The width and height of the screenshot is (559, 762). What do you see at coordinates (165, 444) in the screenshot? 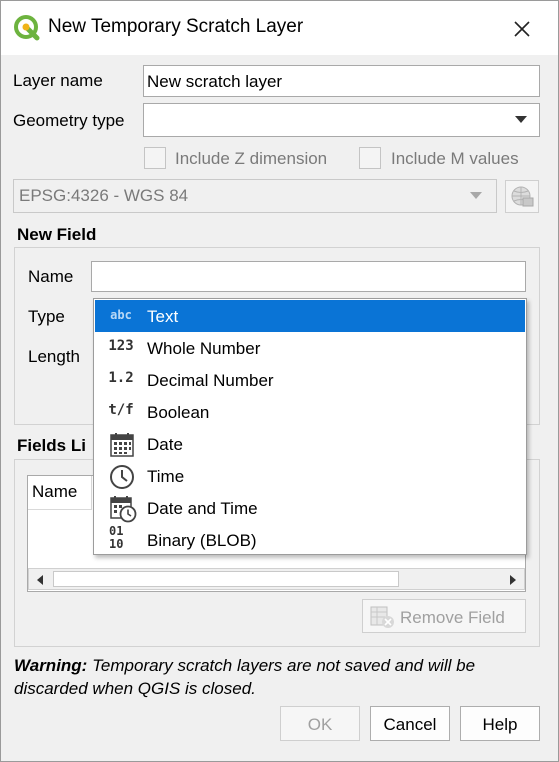
I see `type-option-label: Date` at bounding box center [165, 444].